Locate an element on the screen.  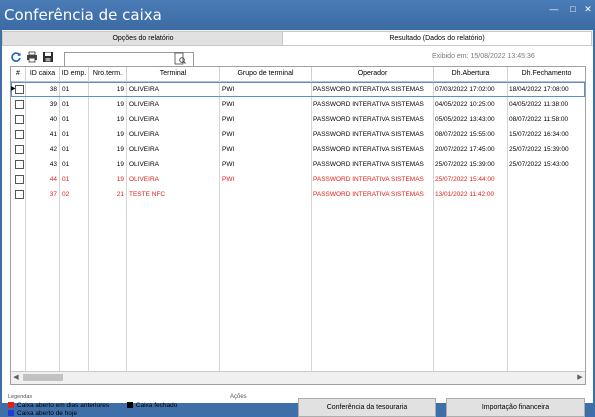
cell-id-caixa: 37 is located at coordinates (53, 194).